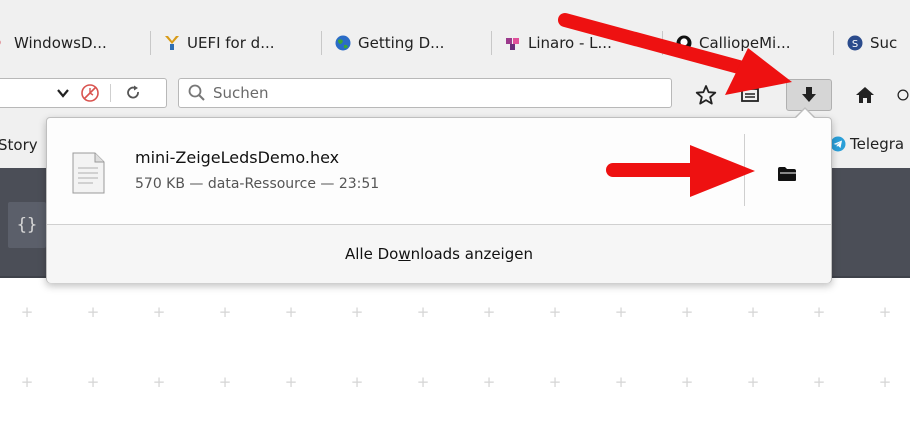 The height and width of the screenshot is (427, 910). Describe the element at coordinates (865, 95) in the screenshot. I see `home-icon` at that location.